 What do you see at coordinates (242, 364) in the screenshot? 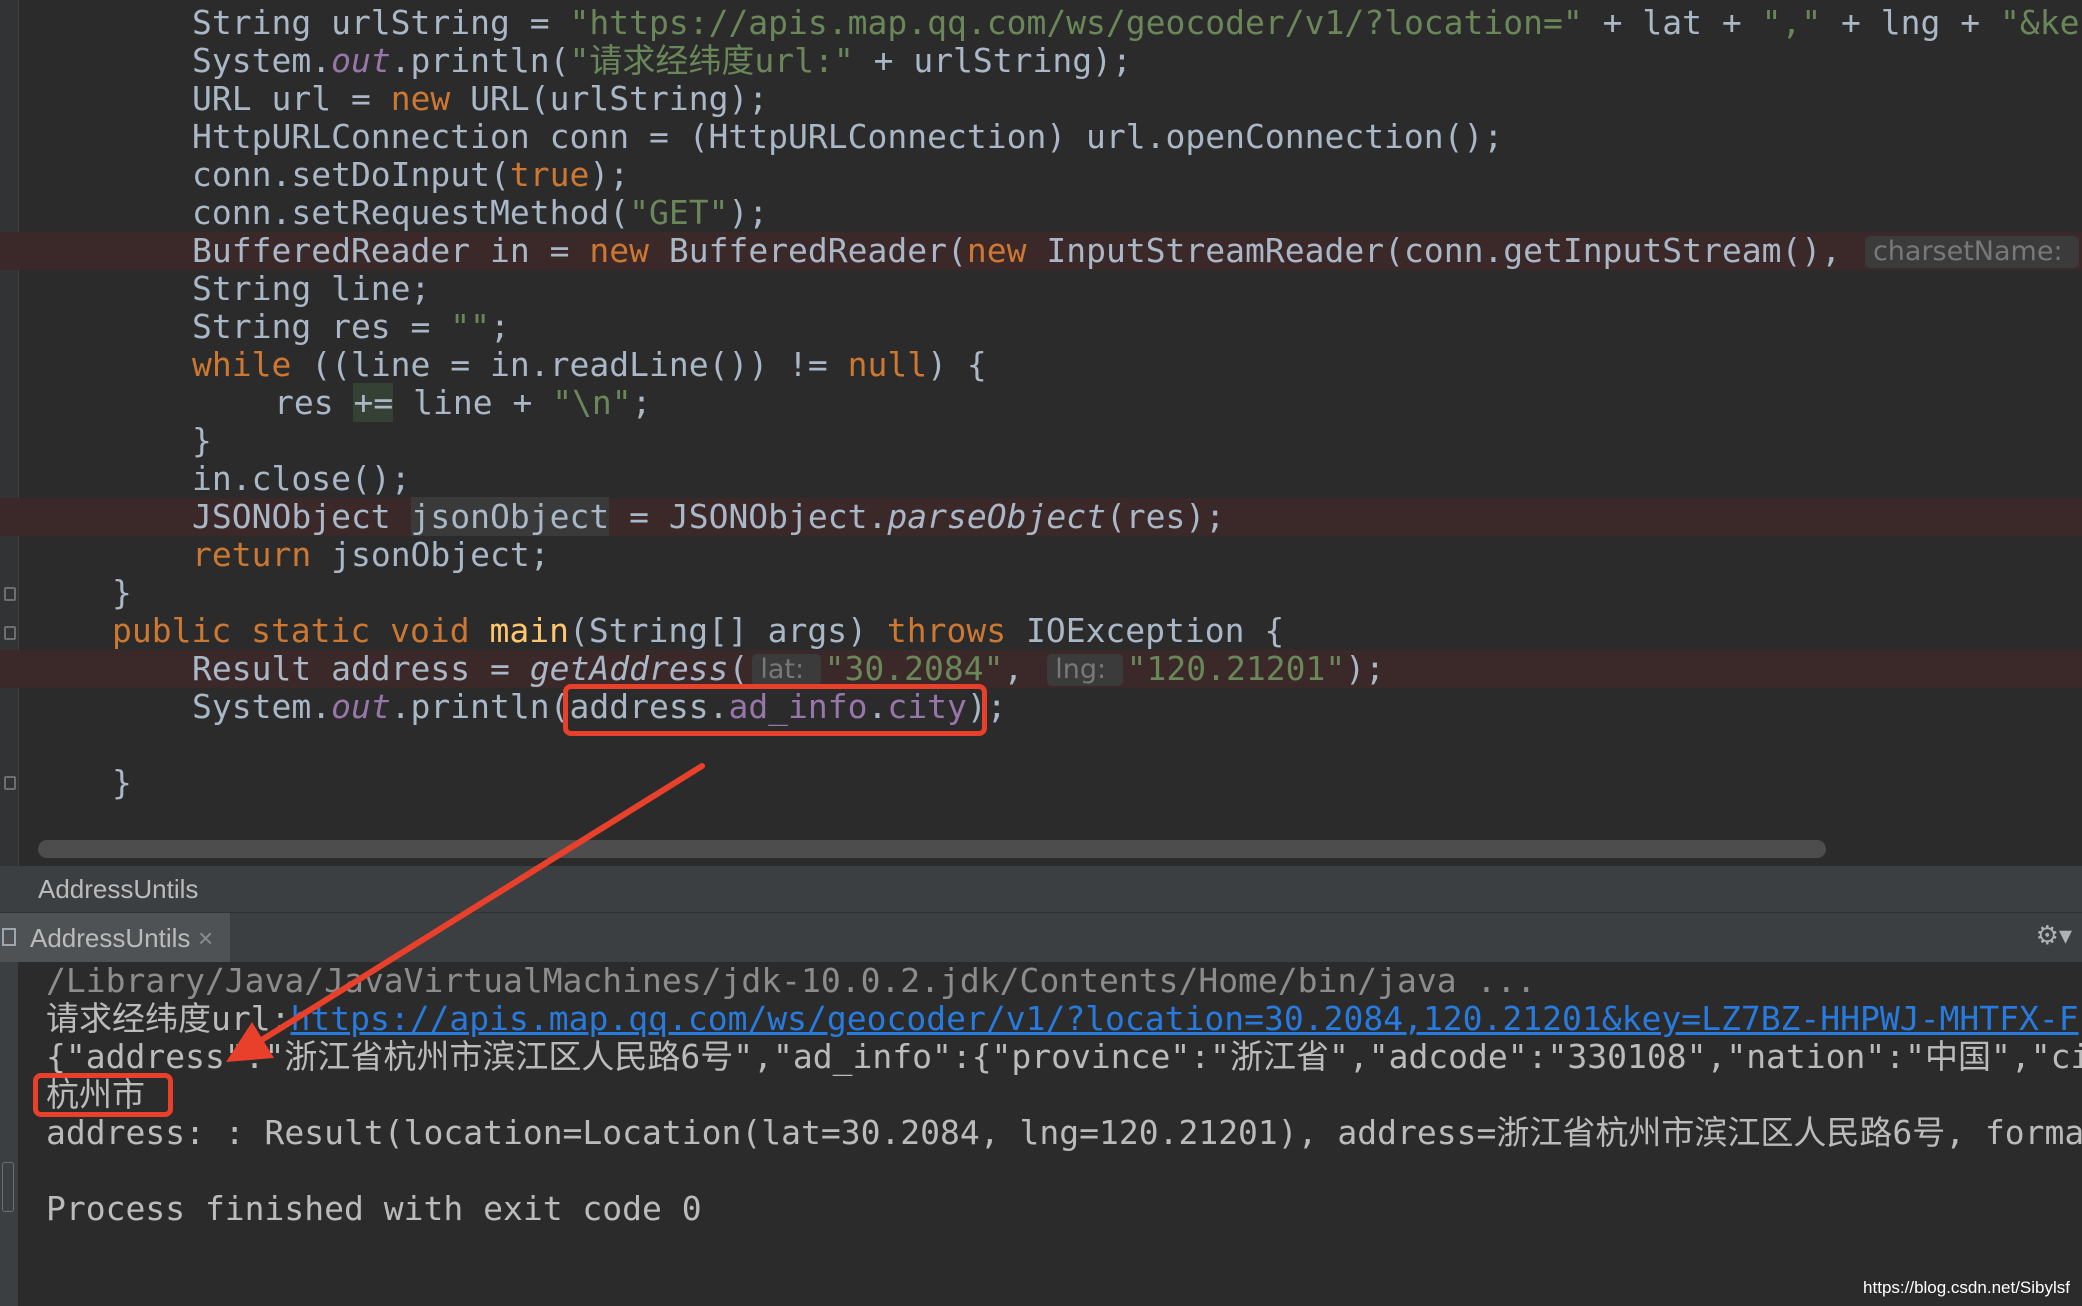
I see `code-token: while` at bounding box center [242, 364].